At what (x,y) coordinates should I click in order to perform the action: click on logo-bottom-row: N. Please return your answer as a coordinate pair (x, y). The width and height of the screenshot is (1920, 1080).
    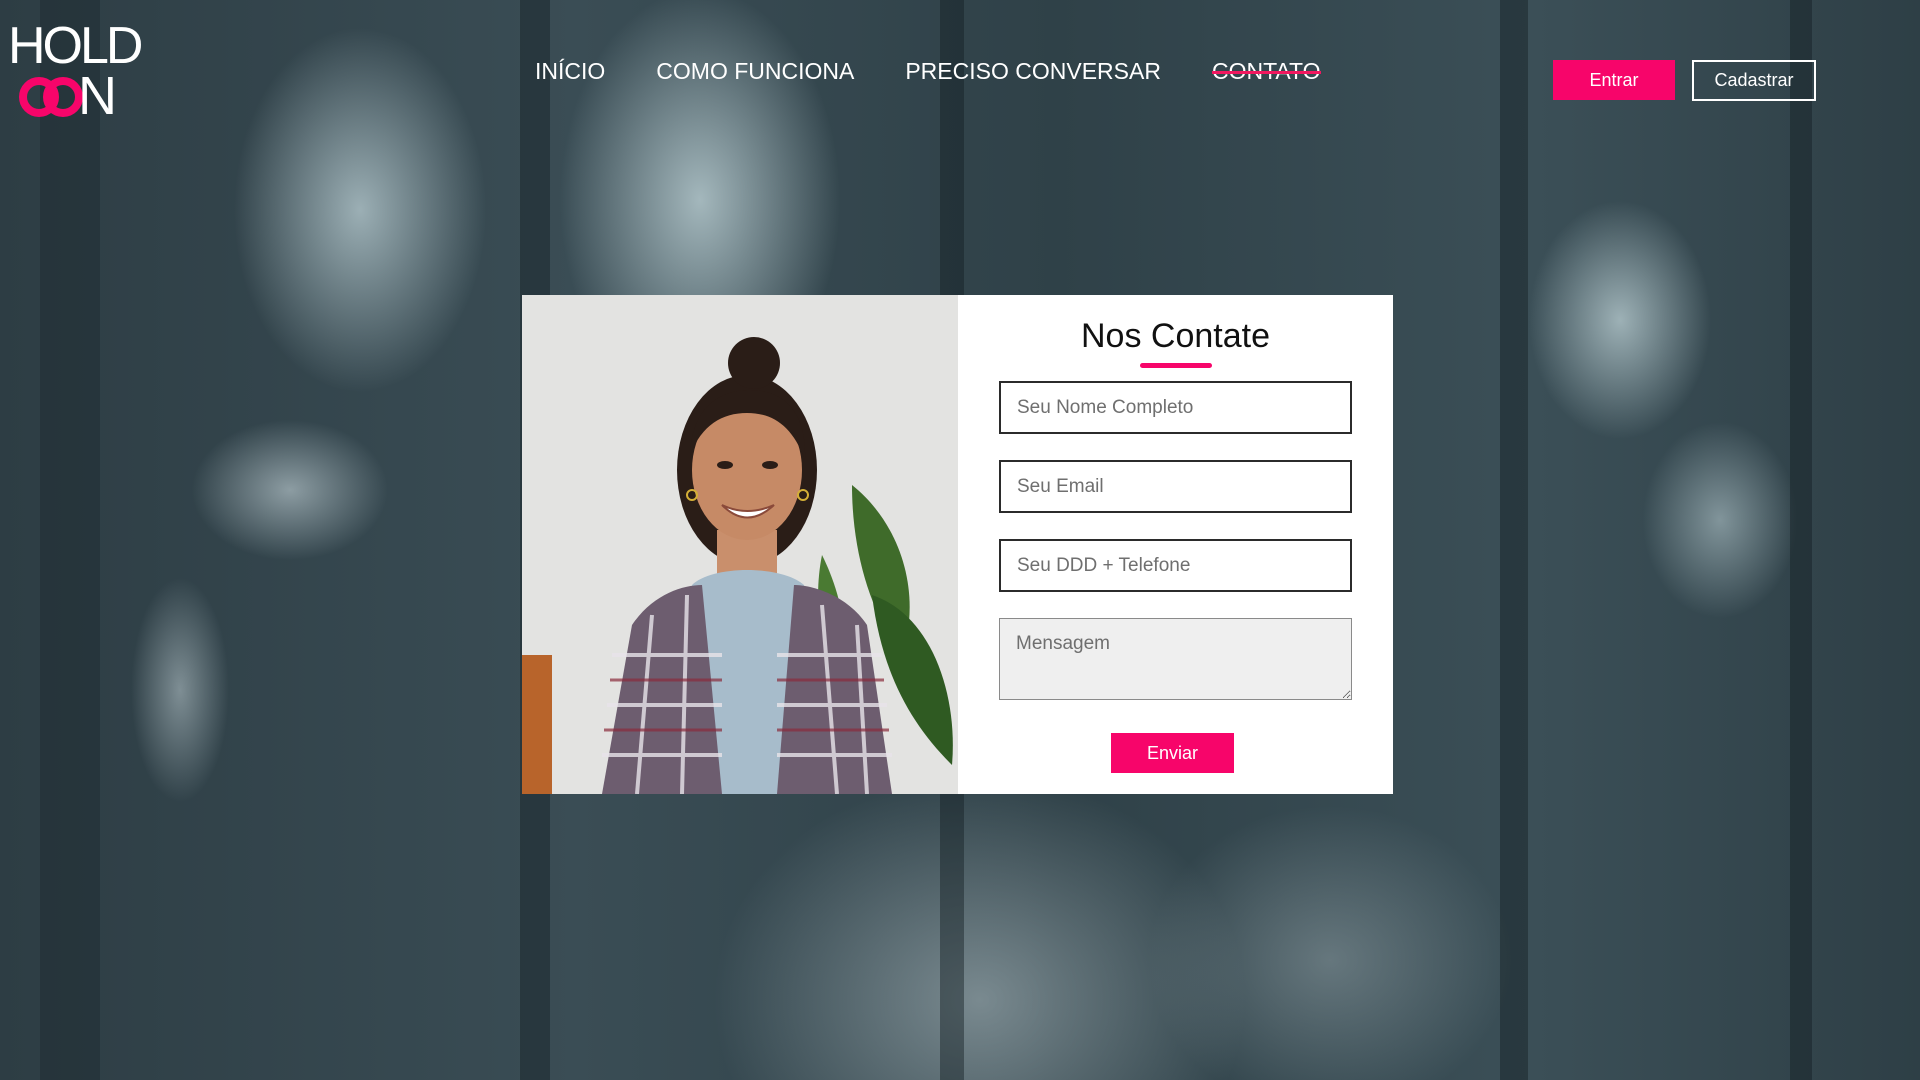
    Looking at the image, I should click on (83, 96).